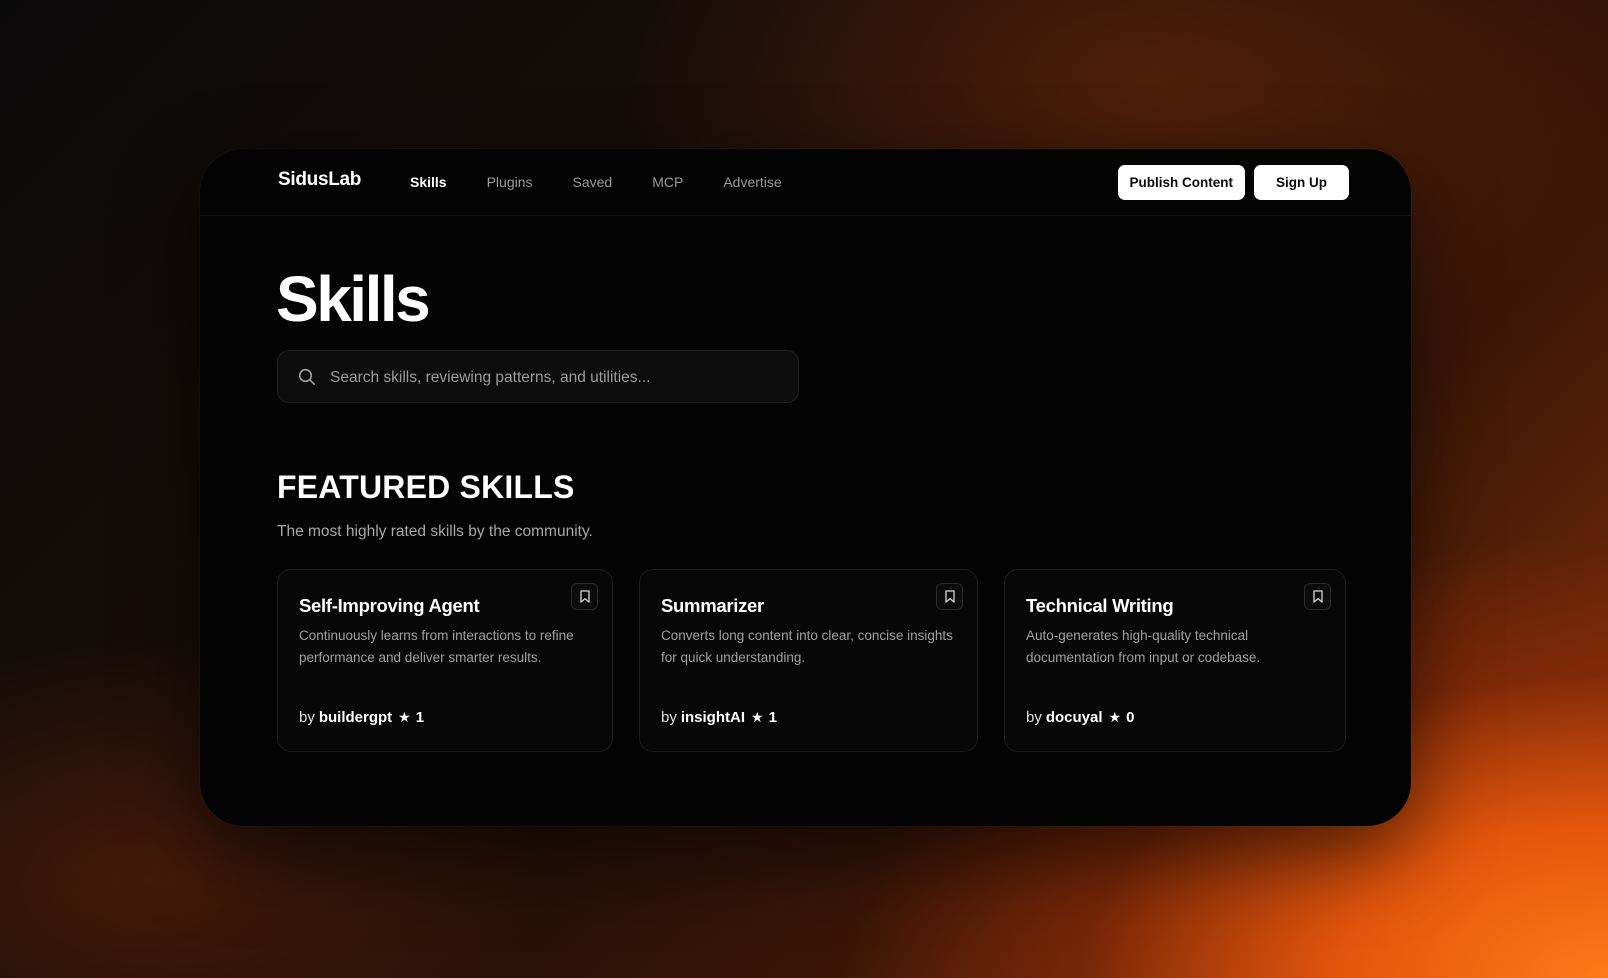 Image resolution: width=1608 pixels, height=978 pixels. What do you see at coordinates (426, 487) in the screenshot?
I see `featured-skills-heading: FEATURED SKILLS` at bounding box center [426, 487].